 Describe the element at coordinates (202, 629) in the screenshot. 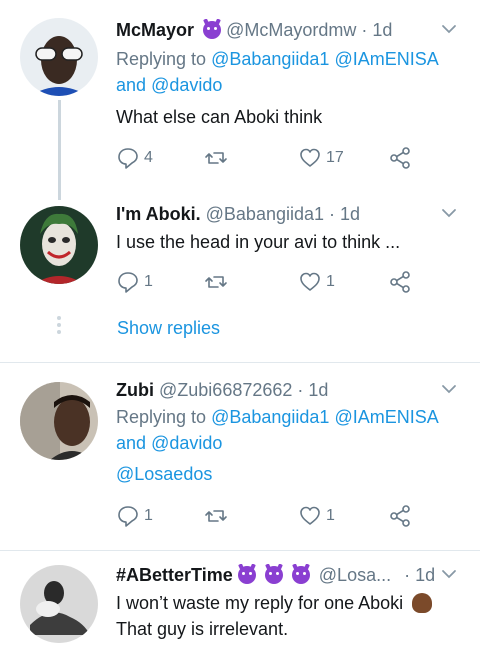

I see `tweet-text-line2: That guy is irrelevant.` at that location.